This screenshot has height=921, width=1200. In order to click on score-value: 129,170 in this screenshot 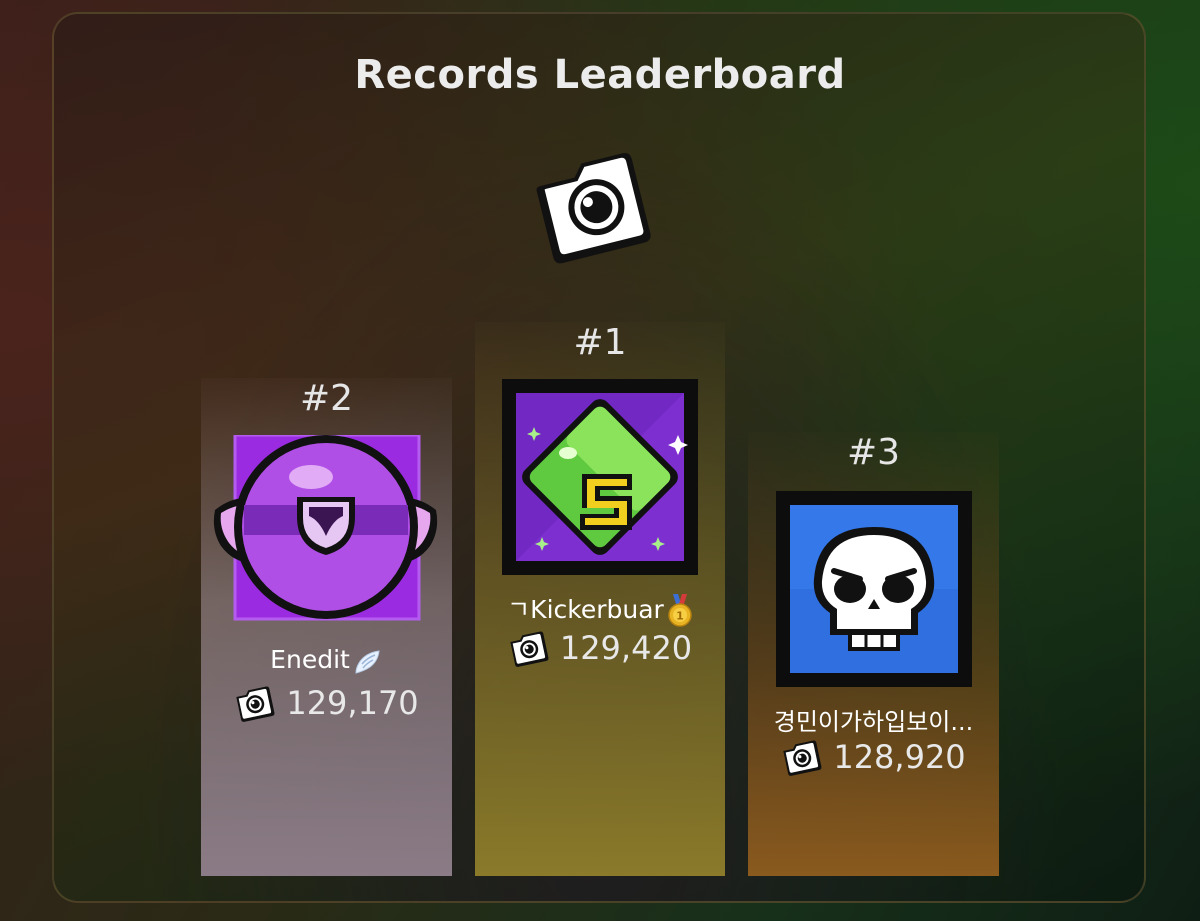, I will do `click(352, 703)`.